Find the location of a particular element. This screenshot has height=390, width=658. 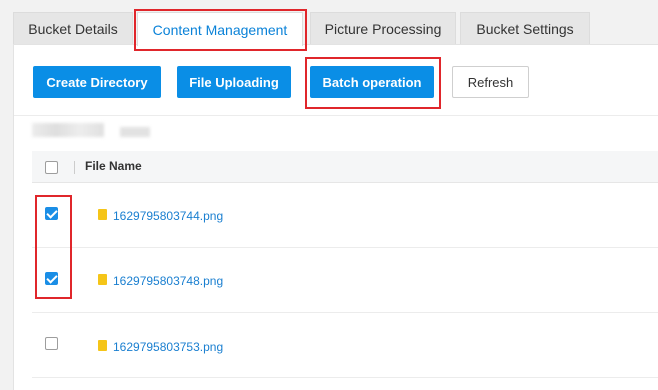

tab-bucket-details: Bucket Details is located at coordinates (73, 28).